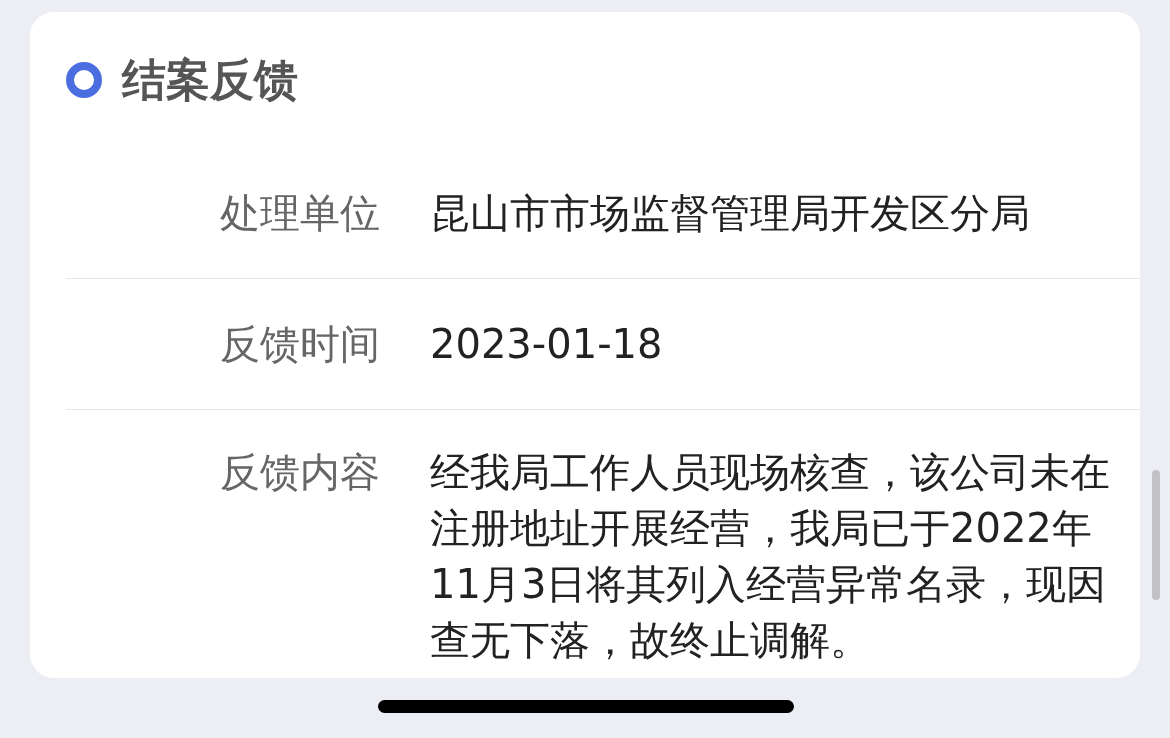  Describe the element at coordinates (299, 213) in the screenshot. I see `field-label: 处理单位` at that location.